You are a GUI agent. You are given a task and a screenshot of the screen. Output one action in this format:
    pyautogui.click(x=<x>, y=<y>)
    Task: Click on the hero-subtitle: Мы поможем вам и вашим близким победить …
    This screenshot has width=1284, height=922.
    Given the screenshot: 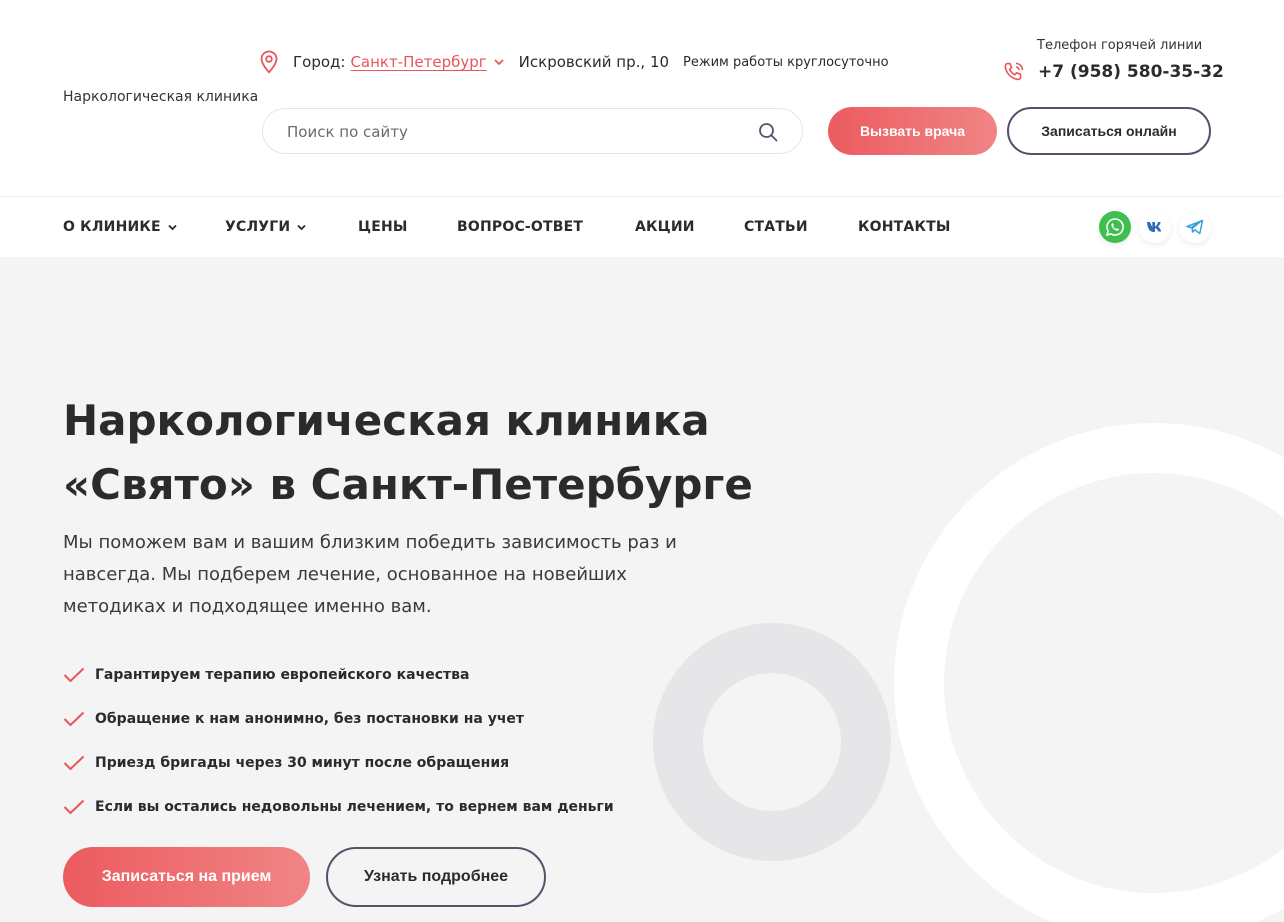 What is the action you would take?
    pyautogui.click(x=370, y=574)
    